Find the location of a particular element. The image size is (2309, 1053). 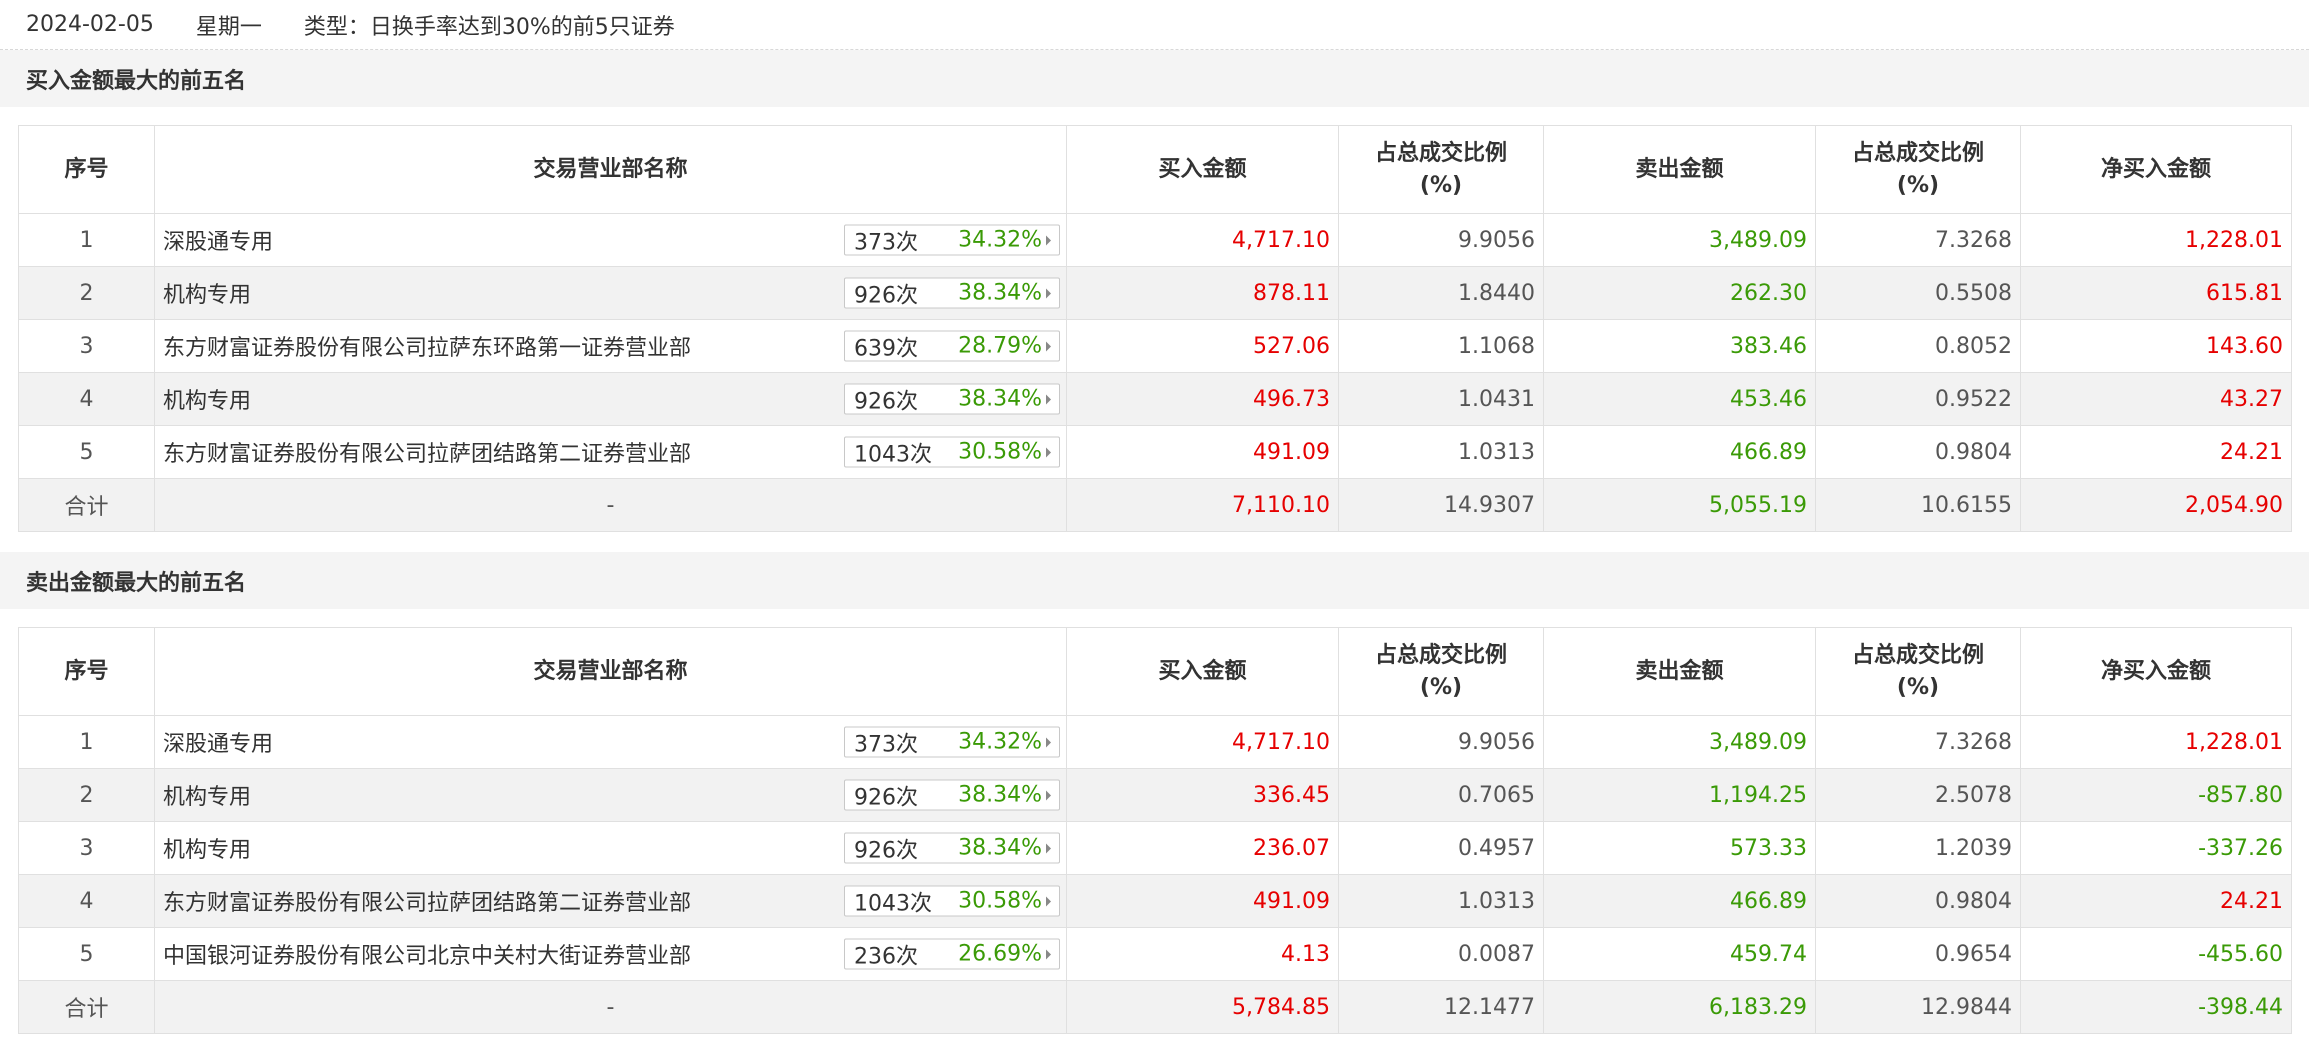

row-sell-ratio: 0.9654 is located at coordinates (1918, 954).